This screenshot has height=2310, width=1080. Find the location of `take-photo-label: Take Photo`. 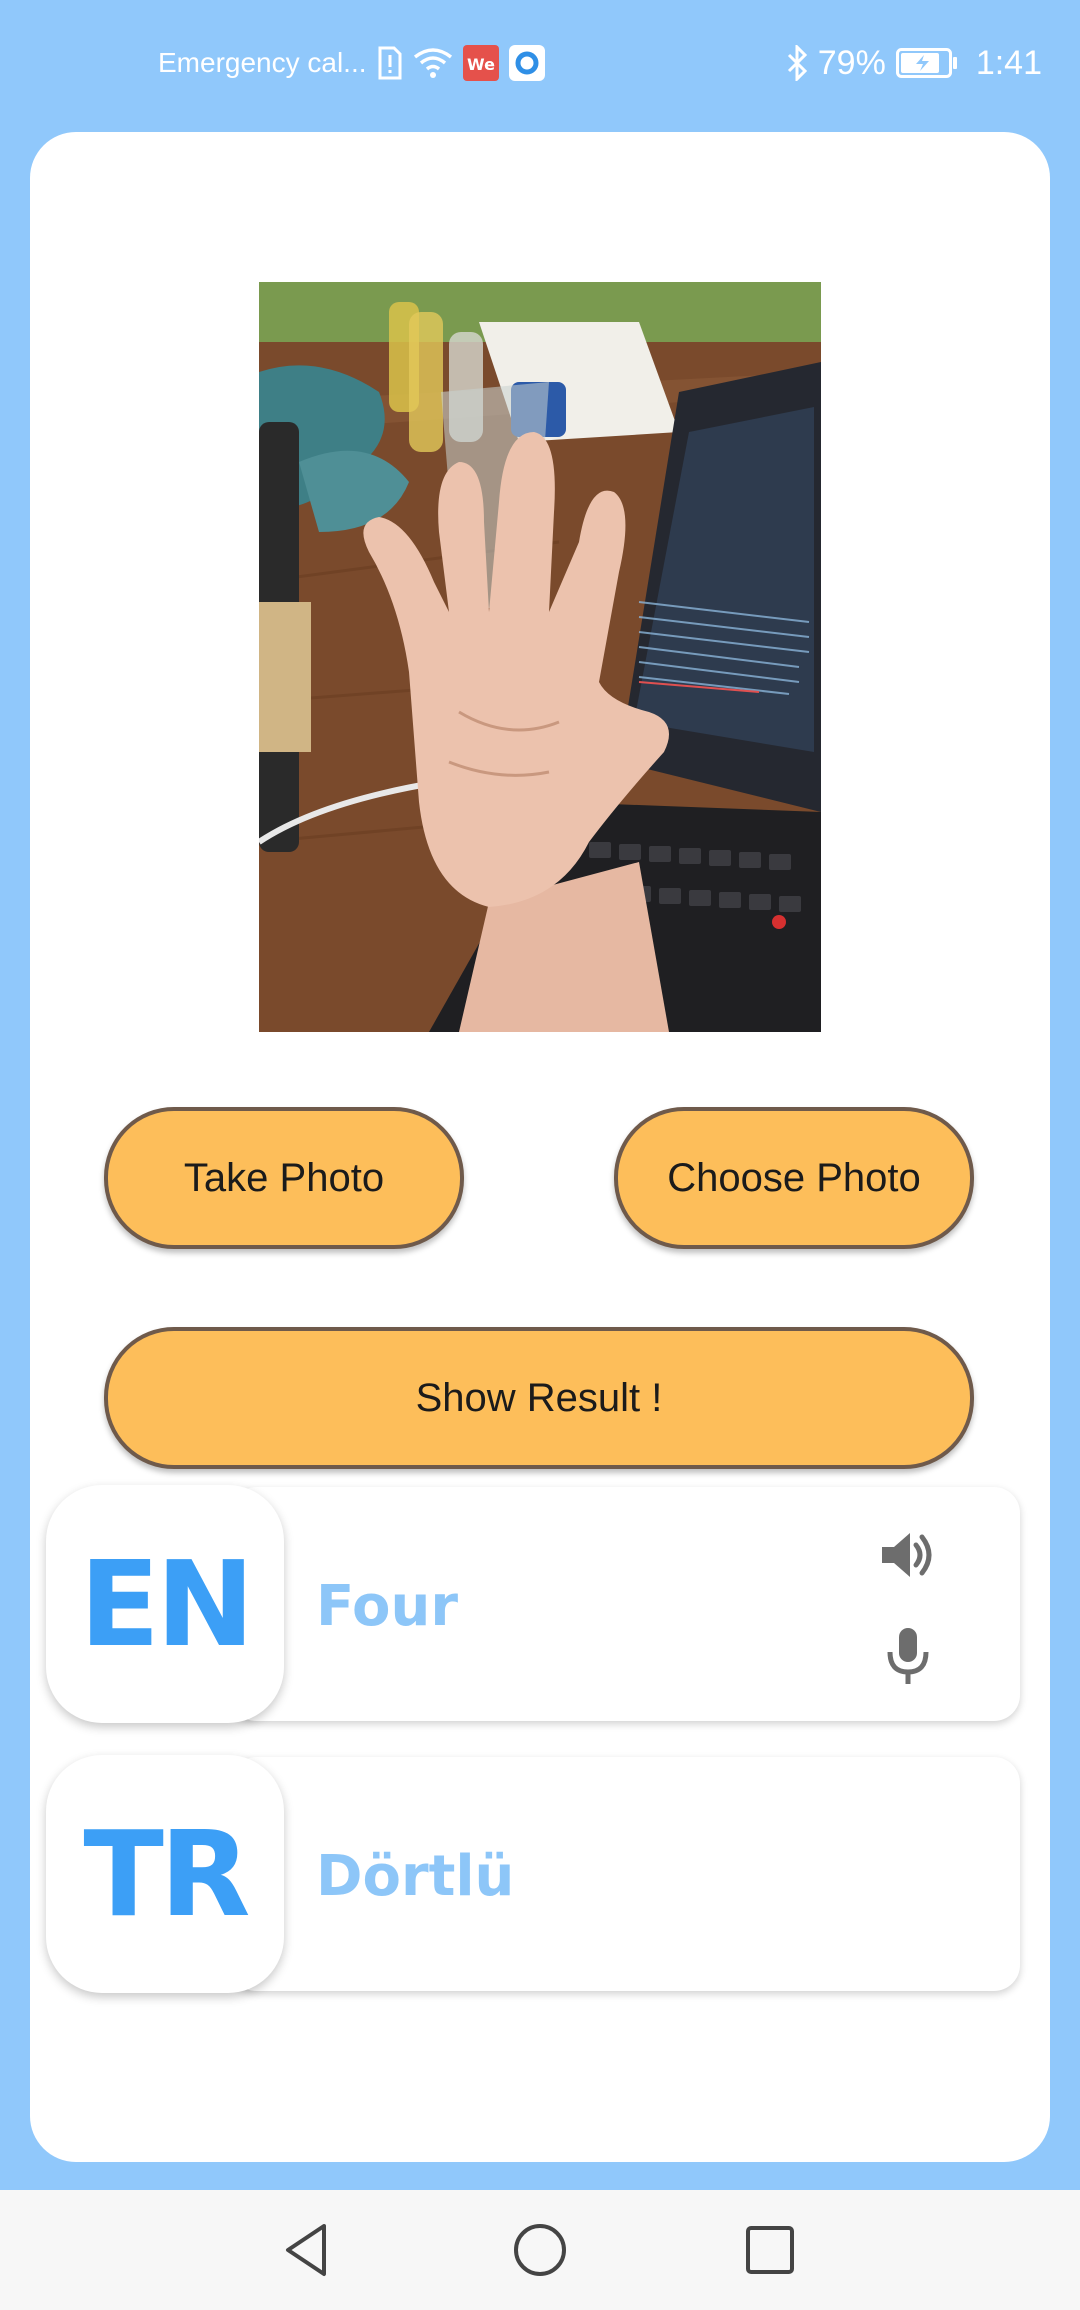

take-photo-label: Take Photo is located at coordinates (284, 1177).